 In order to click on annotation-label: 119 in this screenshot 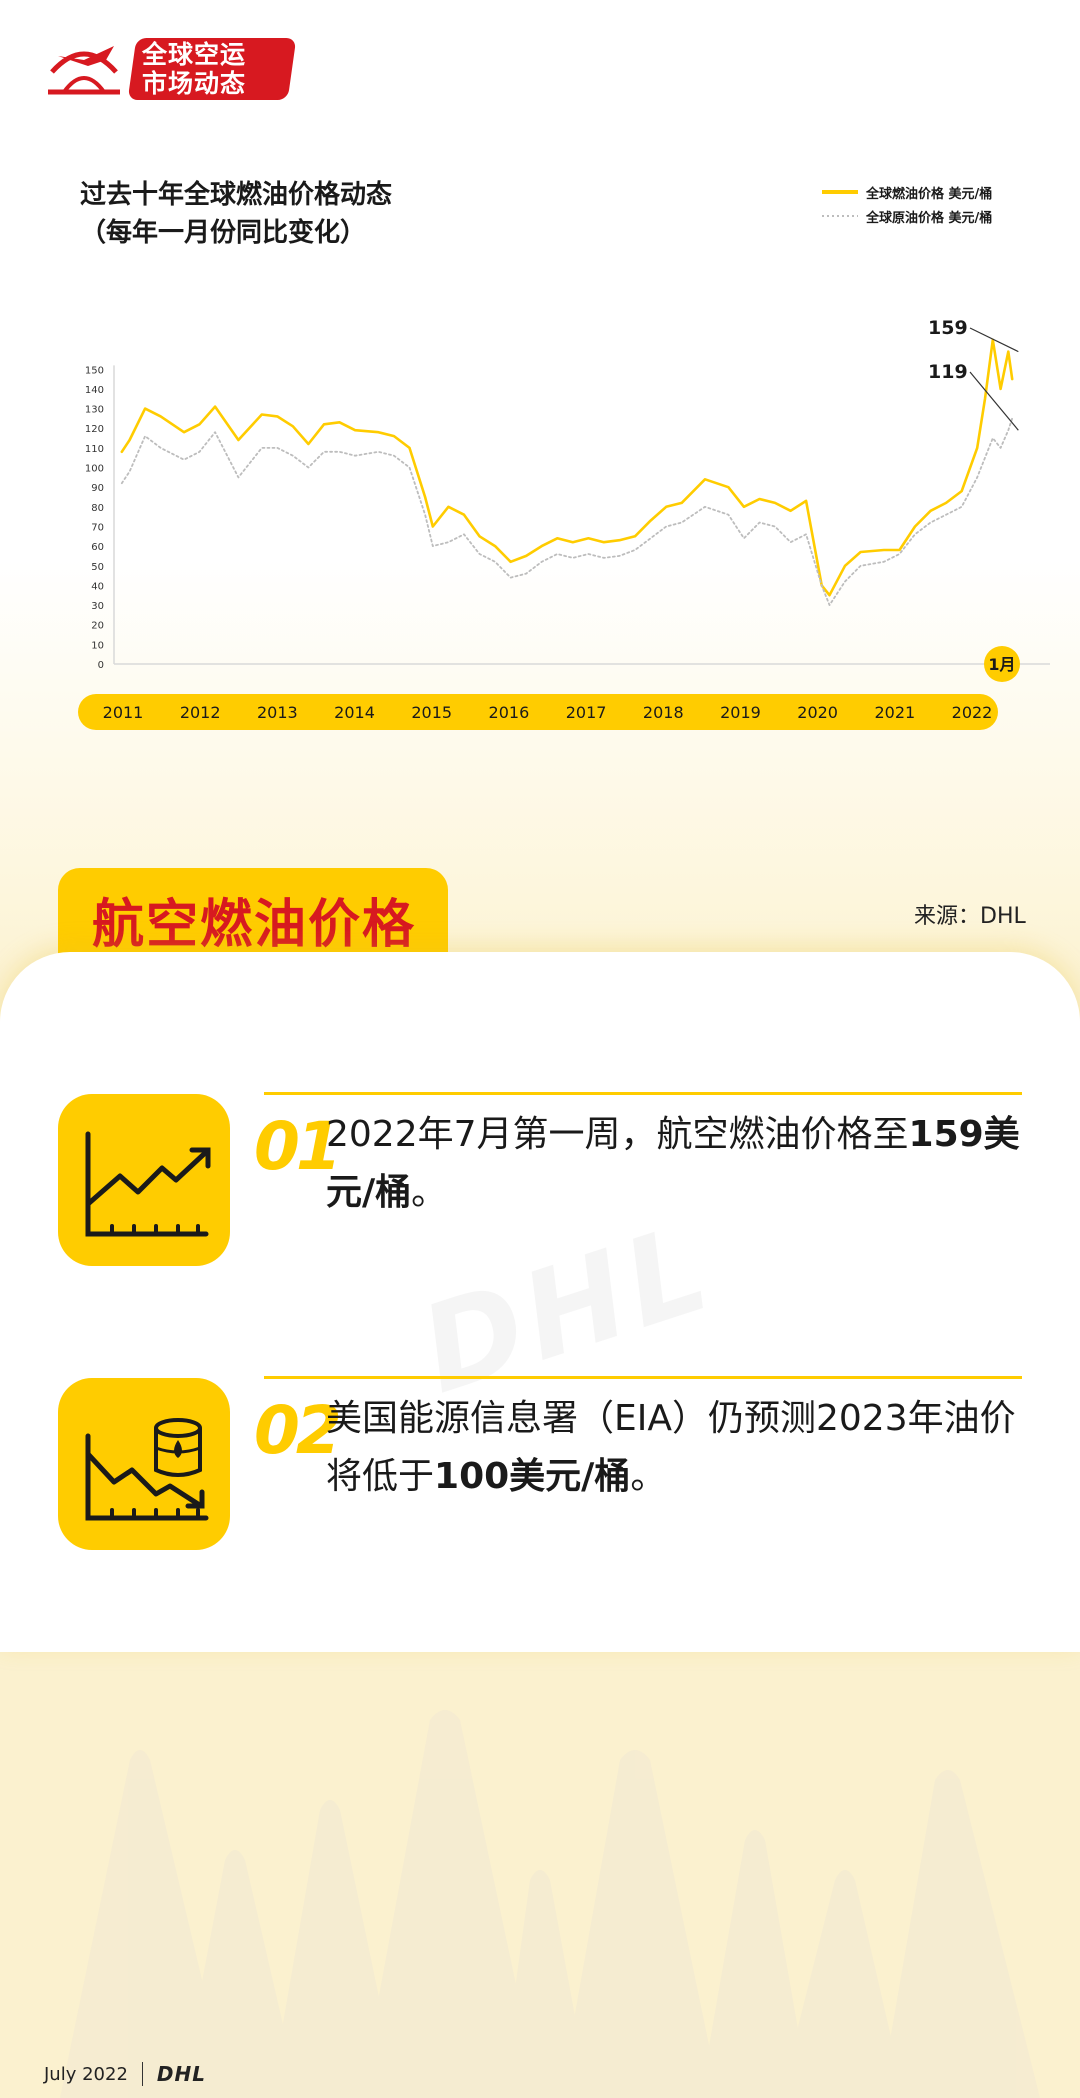, I will do `click(948, 372)`.